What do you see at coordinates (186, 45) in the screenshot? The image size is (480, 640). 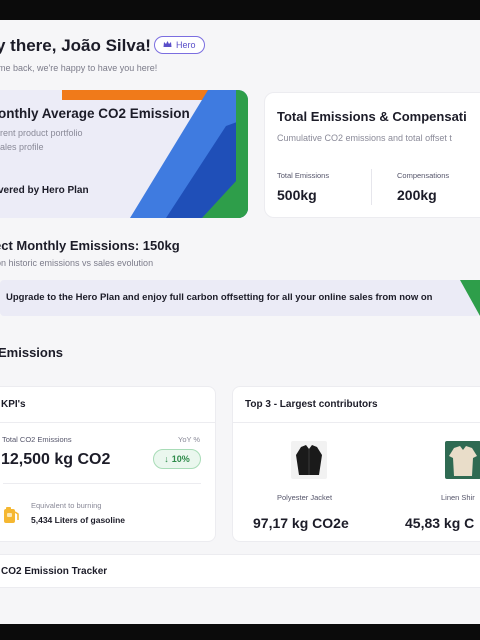 I see `hero-badge-label: Hero` at bounding box center [186, 45].